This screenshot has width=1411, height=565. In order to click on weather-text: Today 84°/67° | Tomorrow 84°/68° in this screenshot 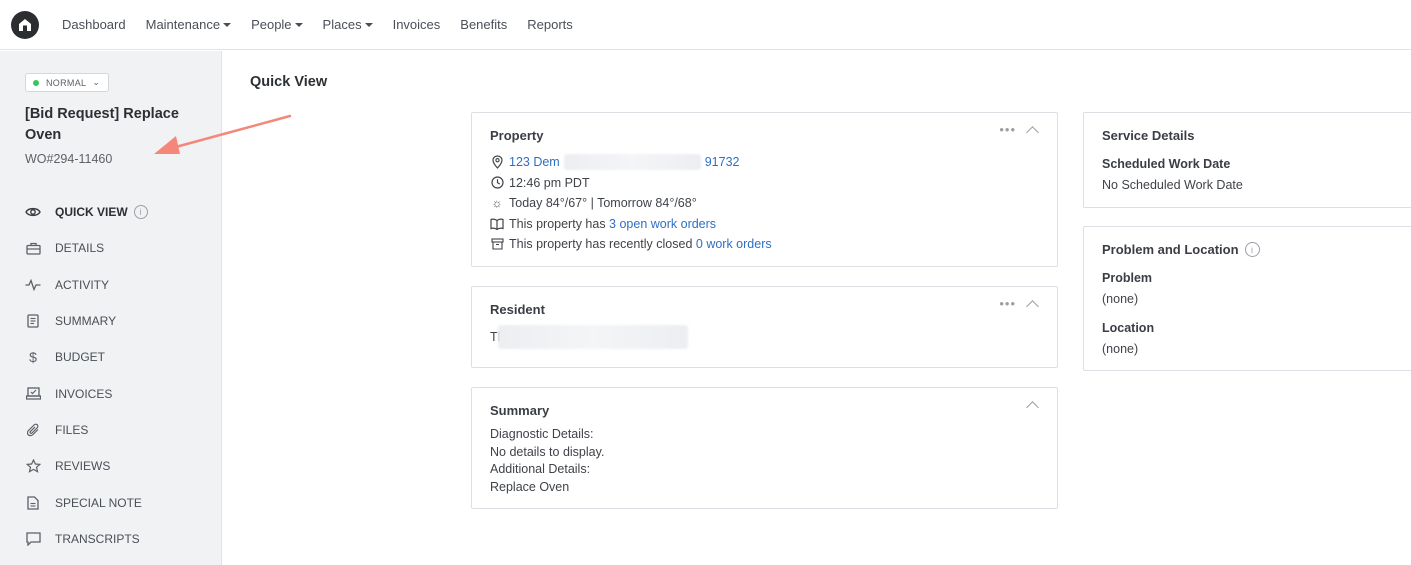, I will do `click(603, 203)`.